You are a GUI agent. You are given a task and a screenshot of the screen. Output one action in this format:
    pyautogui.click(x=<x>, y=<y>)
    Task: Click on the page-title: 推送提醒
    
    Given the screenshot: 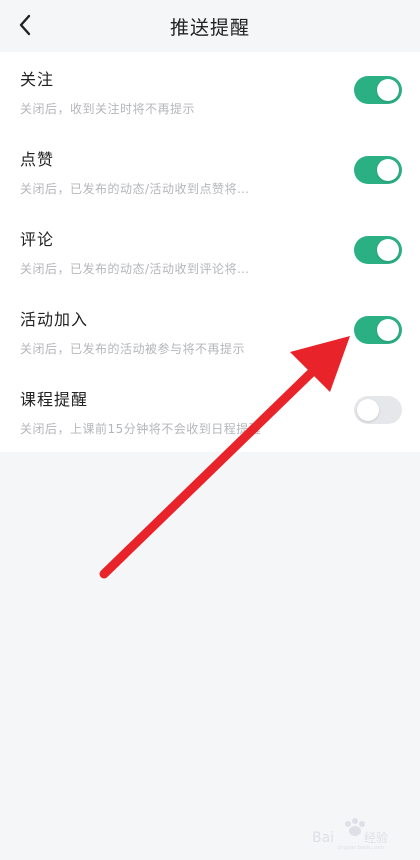 What is the action you would take?
    pyautogui.click(x=209, y=28)
    